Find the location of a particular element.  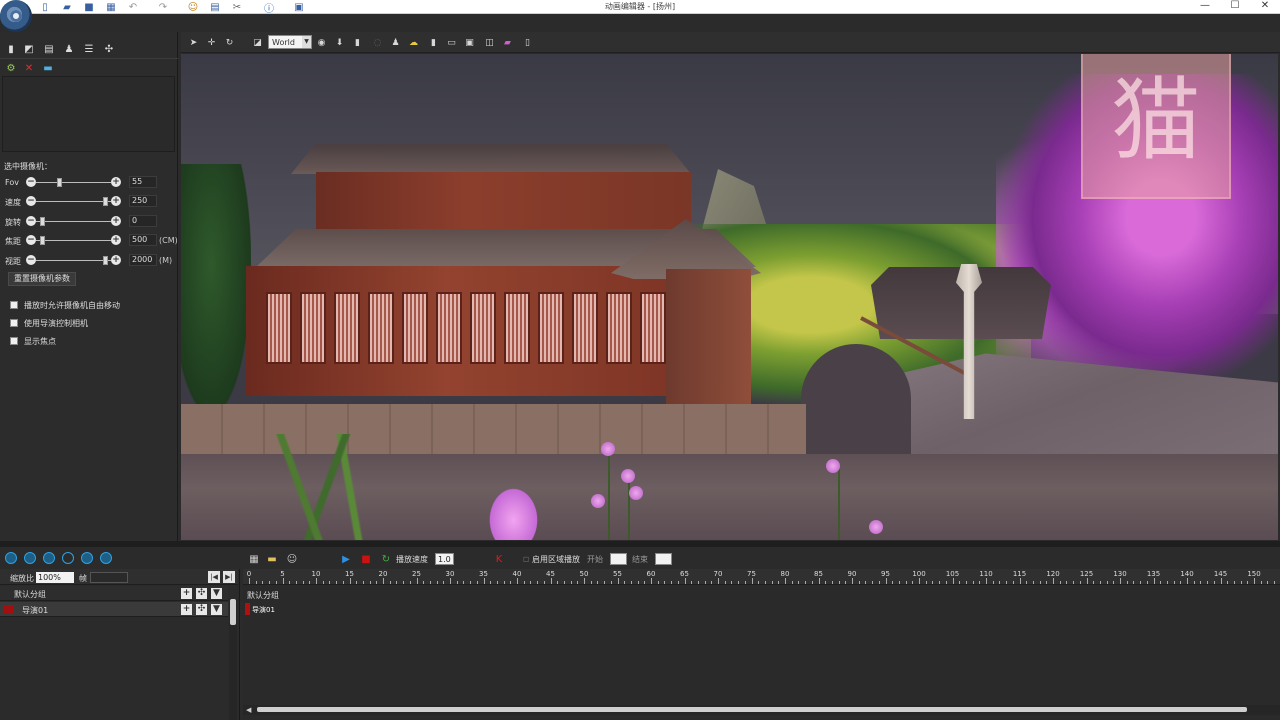

print-icon: ▦ is located at coordinates (111, 7).